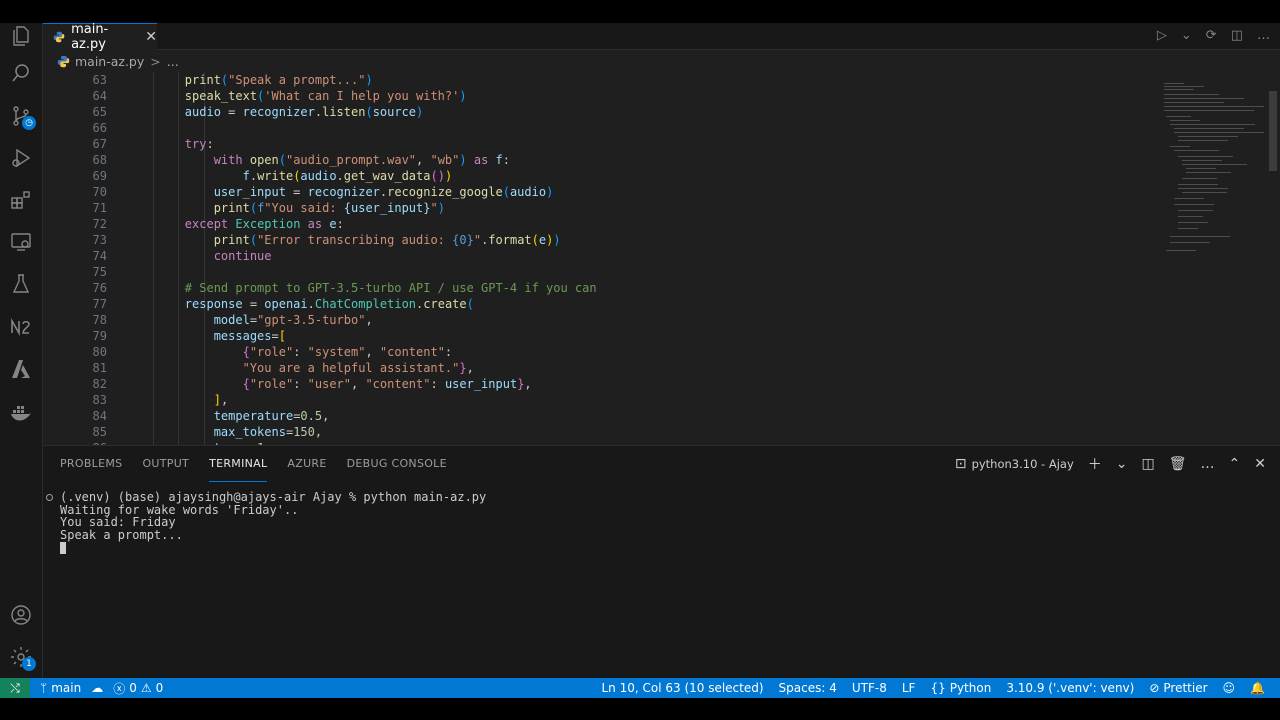 This screenshot has width=1280, height=720. I want to click on python-file-icon, so click(63, 61).